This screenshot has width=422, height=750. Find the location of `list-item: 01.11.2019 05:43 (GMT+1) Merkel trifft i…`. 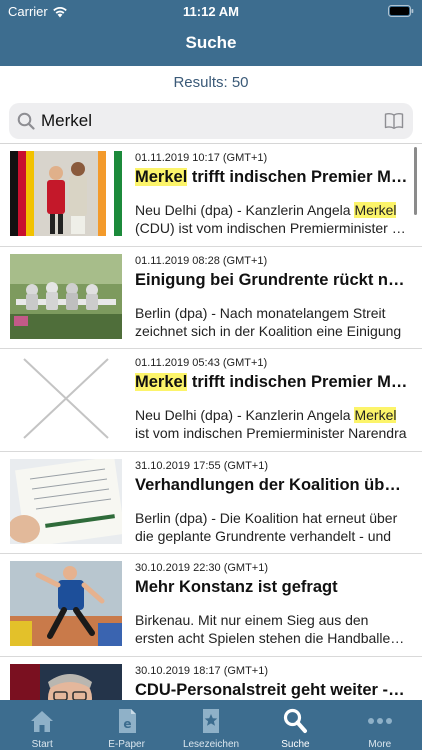

list-item: 01.11.2019 05:43 (GMT+1) Merkel trifft i… is located at coordinates (211, 400).